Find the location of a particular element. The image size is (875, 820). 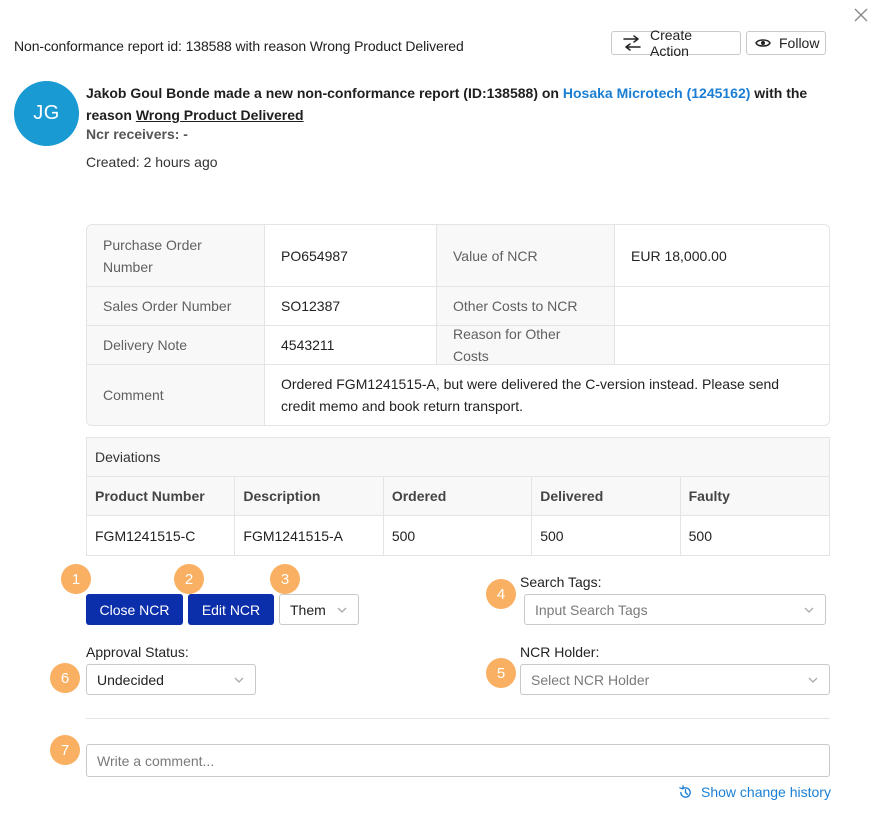

value-value: EUR 18,000.00 is located at coordinates (722, 255).